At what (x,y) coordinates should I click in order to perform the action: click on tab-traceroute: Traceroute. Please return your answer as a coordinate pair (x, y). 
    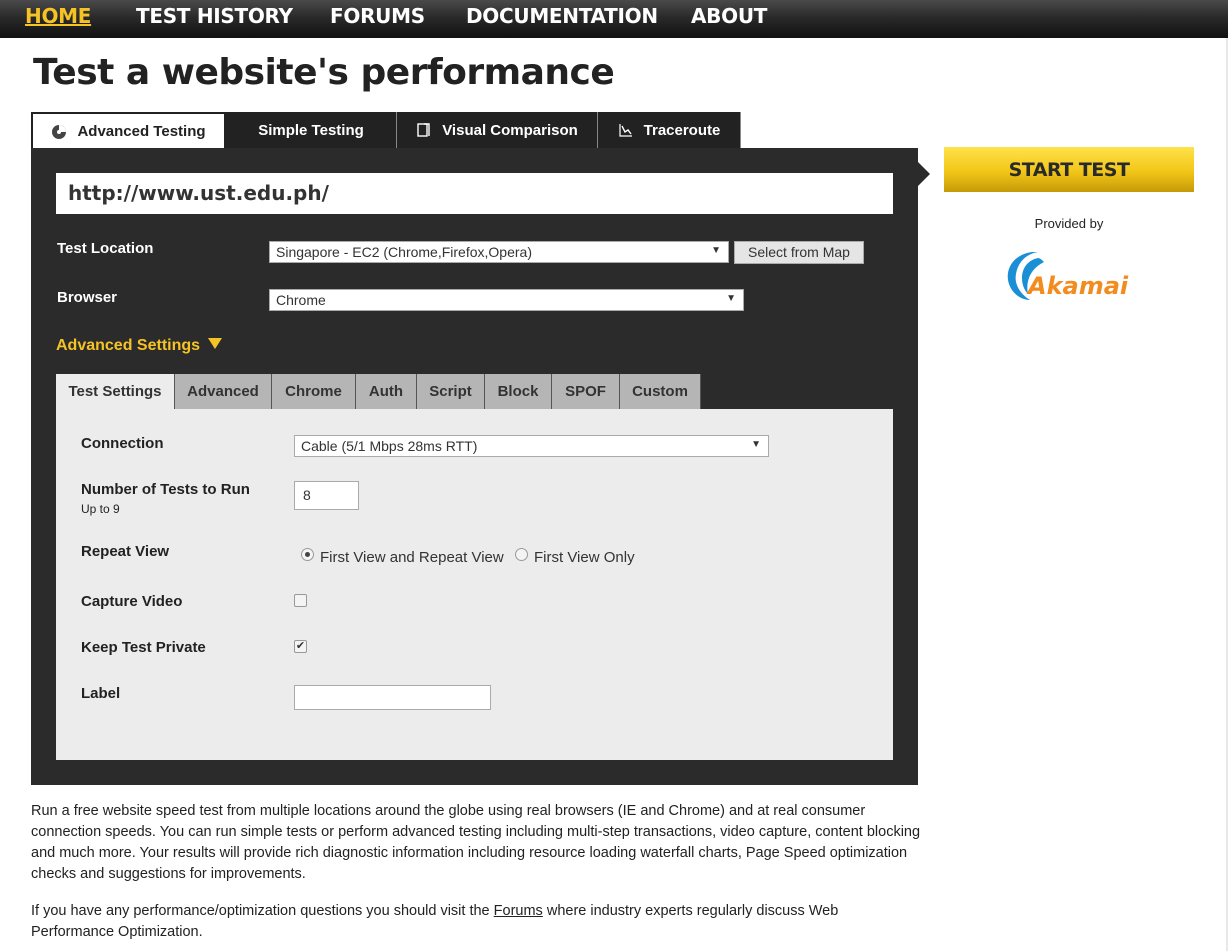
    Looking at the image, I should click on (669, 130).